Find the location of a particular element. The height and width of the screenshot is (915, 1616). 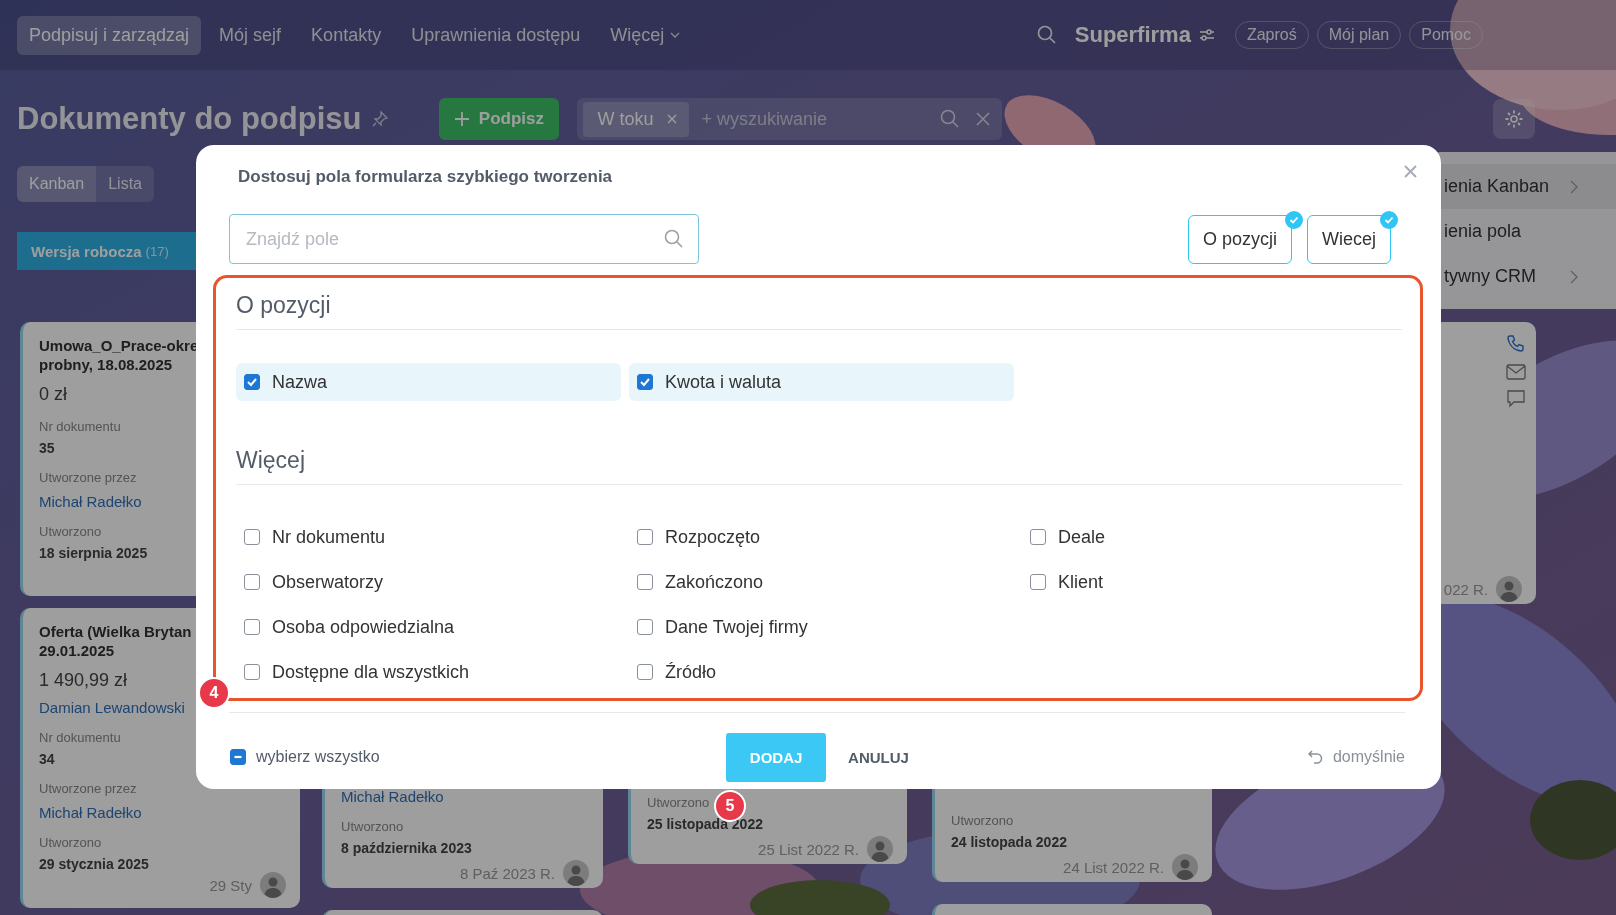

person-link: Damian Lewandowski is located at coordinates (112, 707).